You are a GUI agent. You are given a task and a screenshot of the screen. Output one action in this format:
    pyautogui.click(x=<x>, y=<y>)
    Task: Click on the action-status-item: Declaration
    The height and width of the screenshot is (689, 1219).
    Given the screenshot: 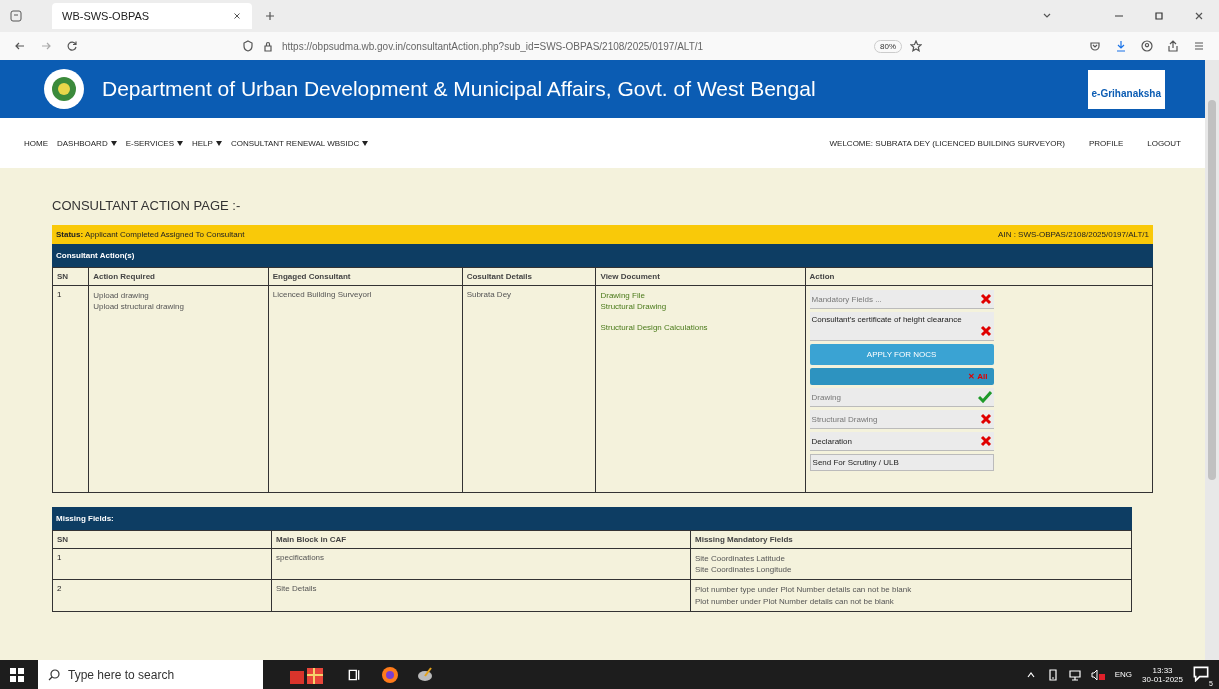 What is the action you would take?
    pyautogui.click(x=901, y=442)
    